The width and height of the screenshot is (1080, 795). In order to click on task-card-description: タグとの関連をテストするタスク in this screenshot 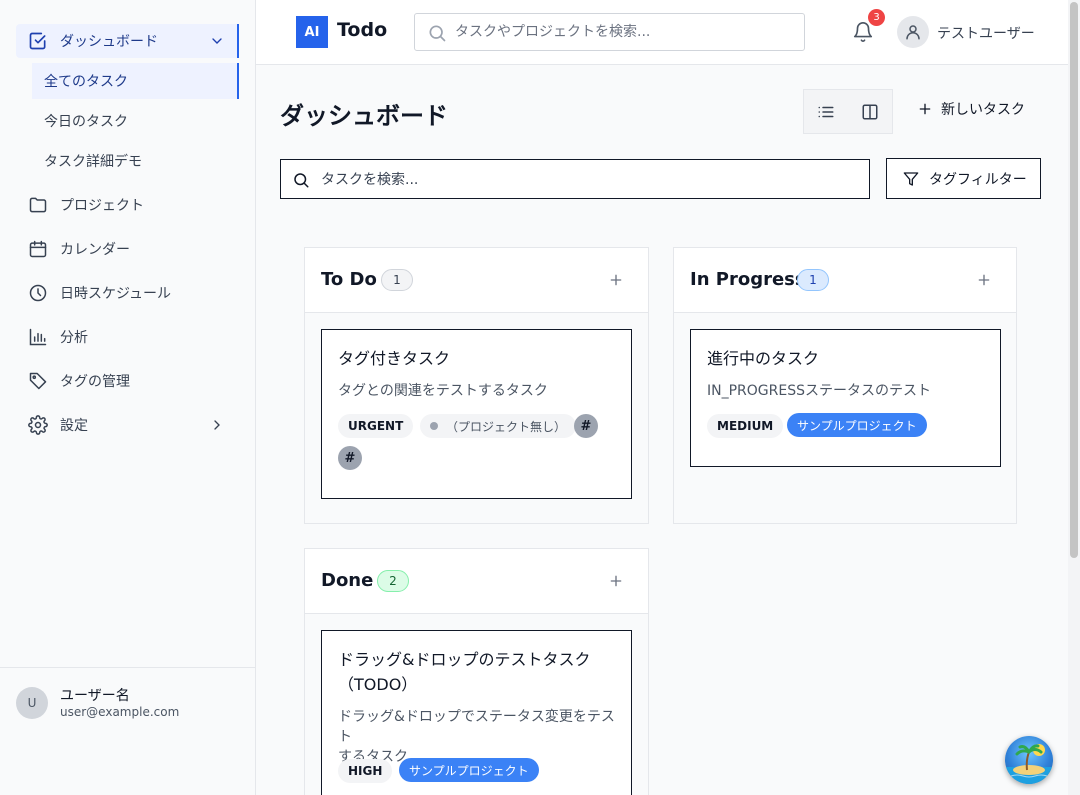, I will do `click(443, 391)`.